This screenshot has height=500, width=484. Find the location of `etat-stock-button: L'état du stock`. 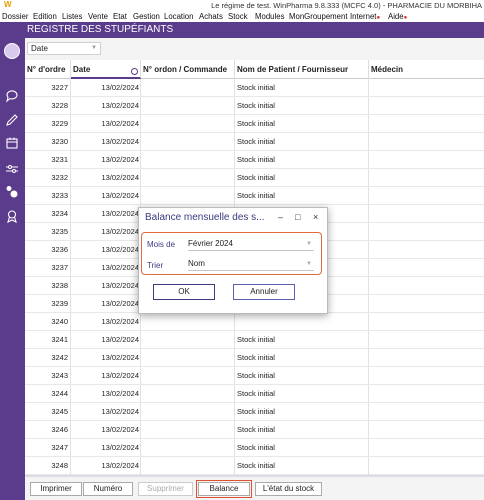

etat-stock-button: L'état du stock is located at coordinates (288, 489).